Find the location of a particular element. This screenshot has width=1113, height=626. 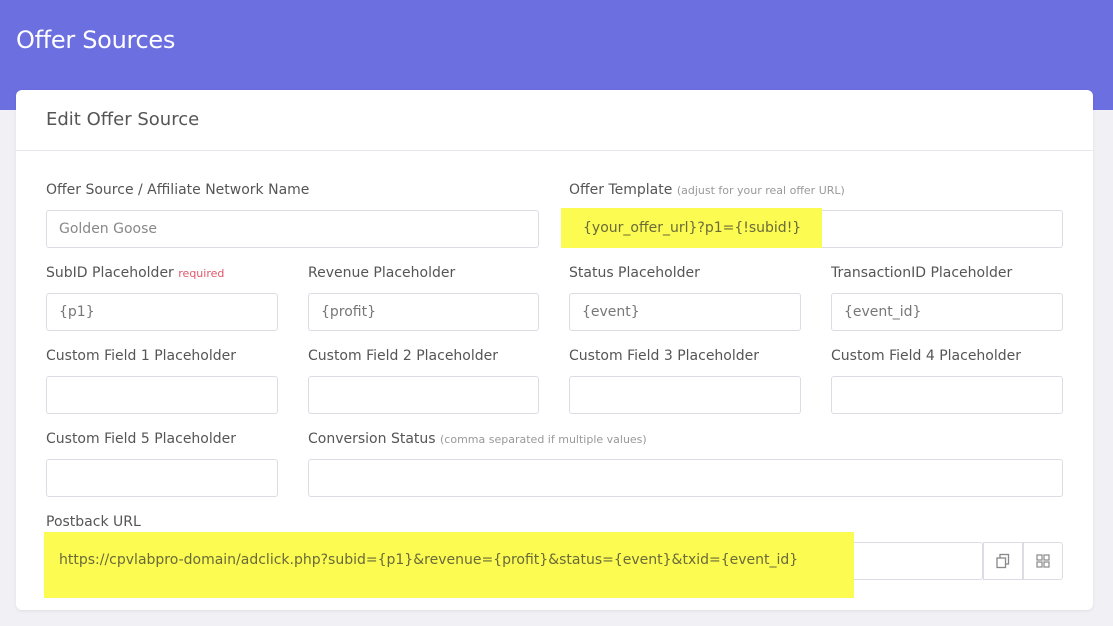

subid-label: SubID Placeholder required is located at coordinates (135, 273).